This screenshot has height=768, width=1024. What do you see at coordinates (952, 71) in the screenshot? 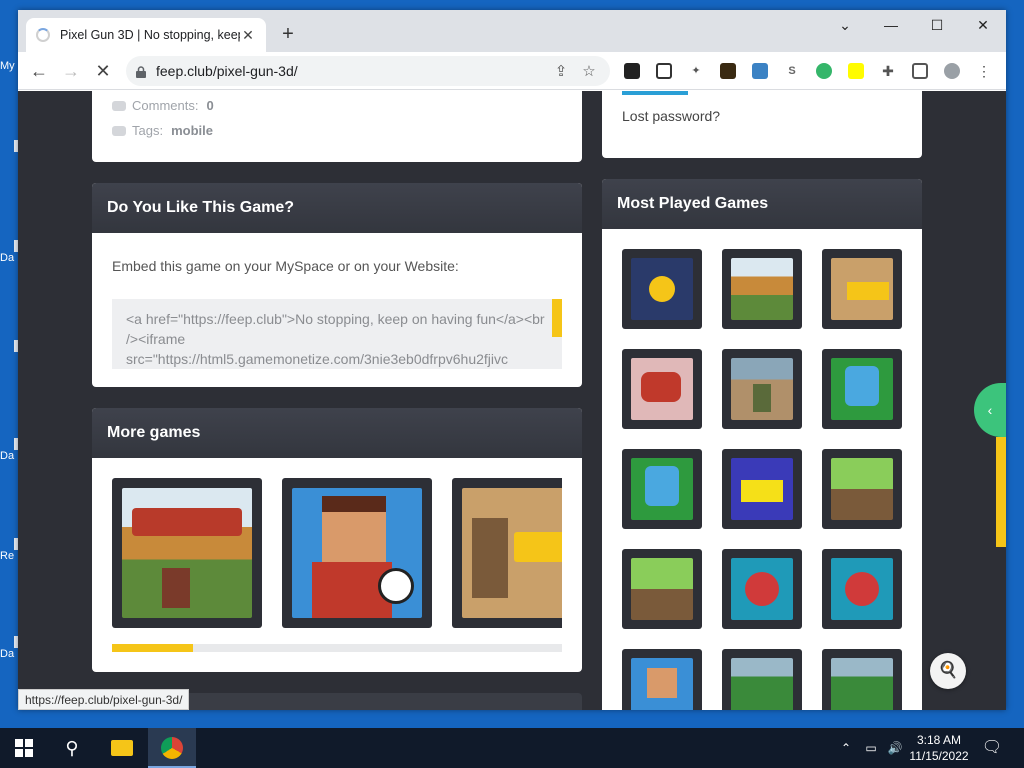
I see `profile-avatar-icon` at bounding box center [952, 71].